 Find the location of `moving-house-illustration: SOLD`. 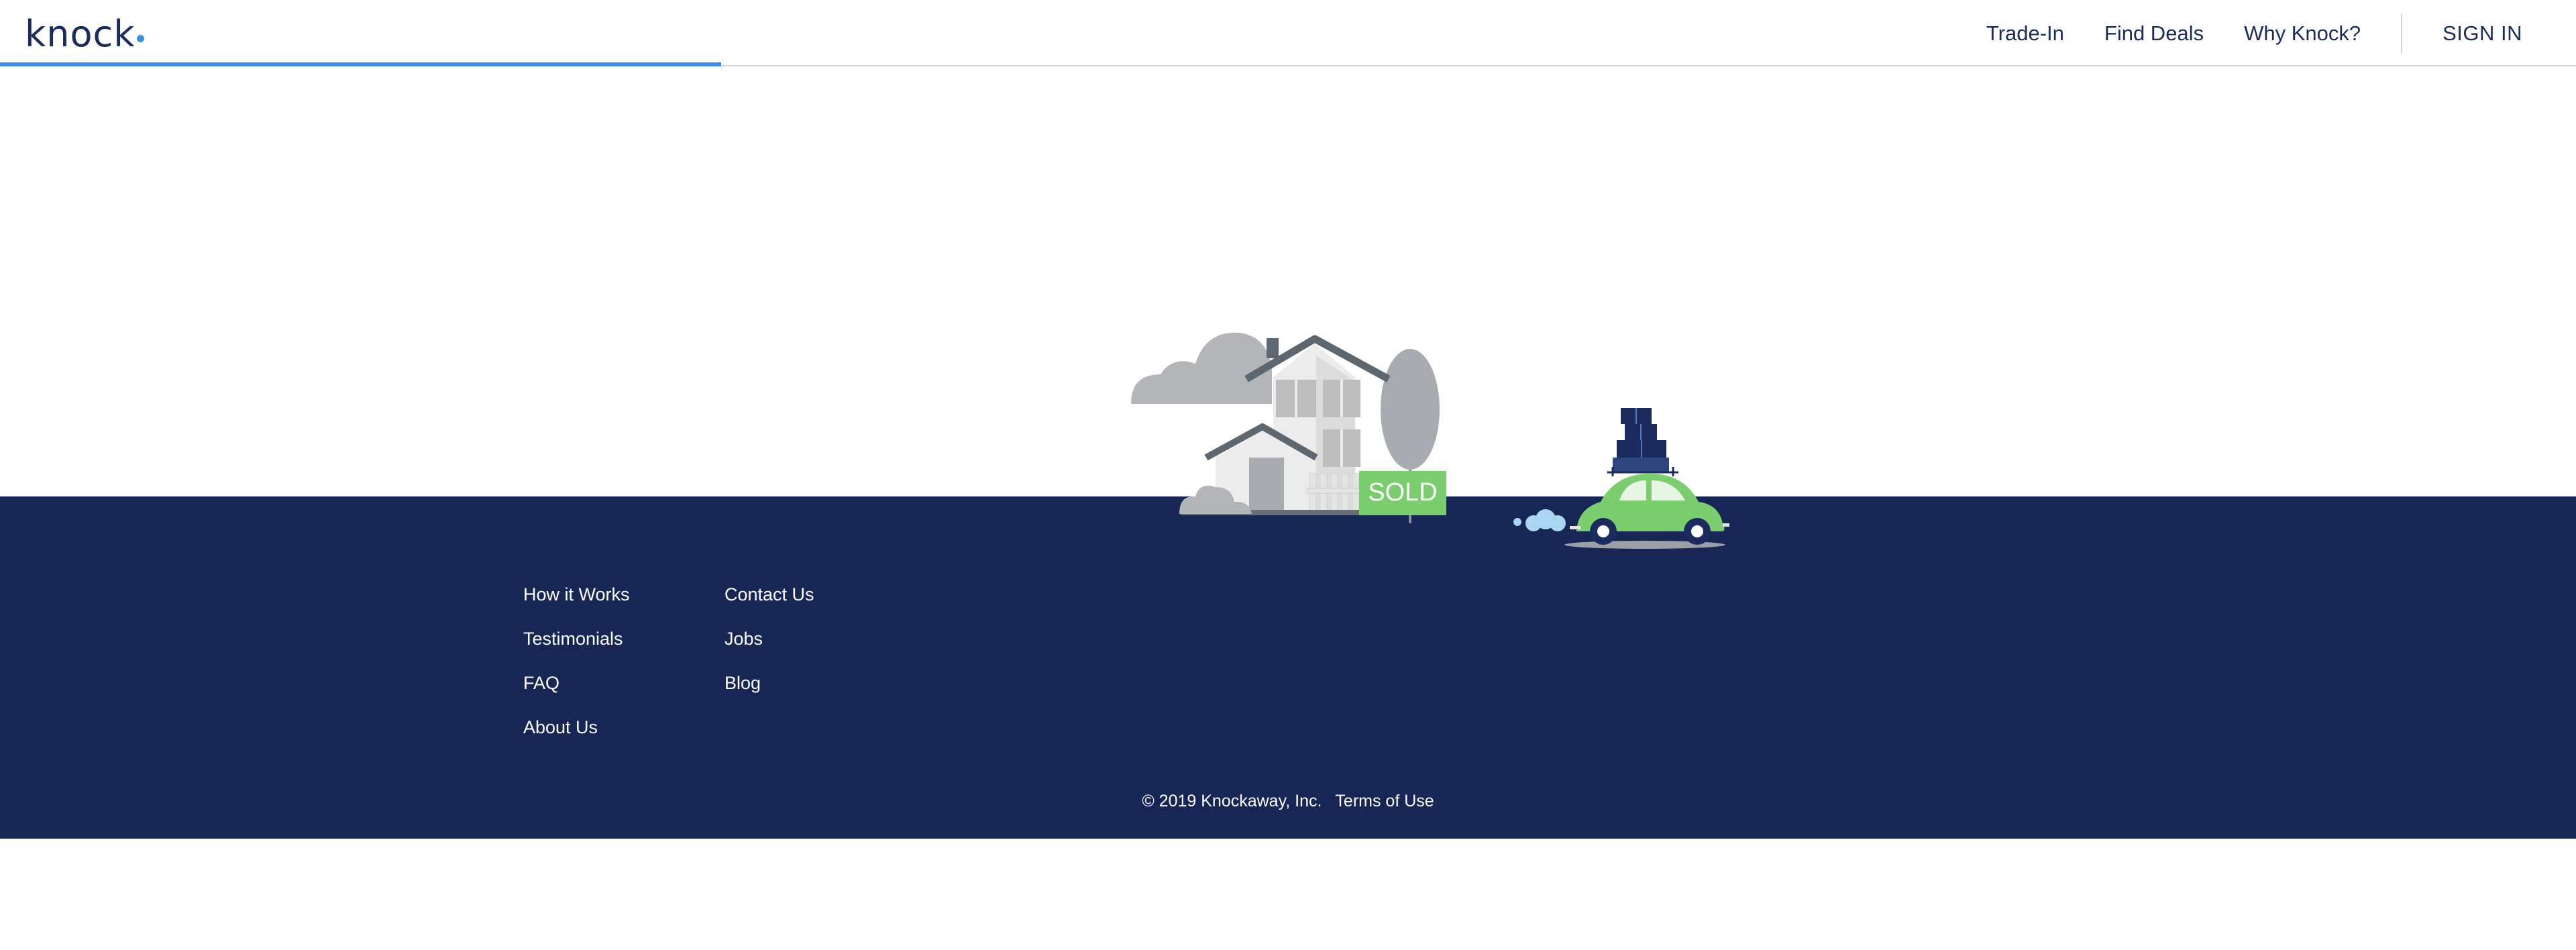

moving-house-illustration: SOLD is located at coordinates (1430, 440).